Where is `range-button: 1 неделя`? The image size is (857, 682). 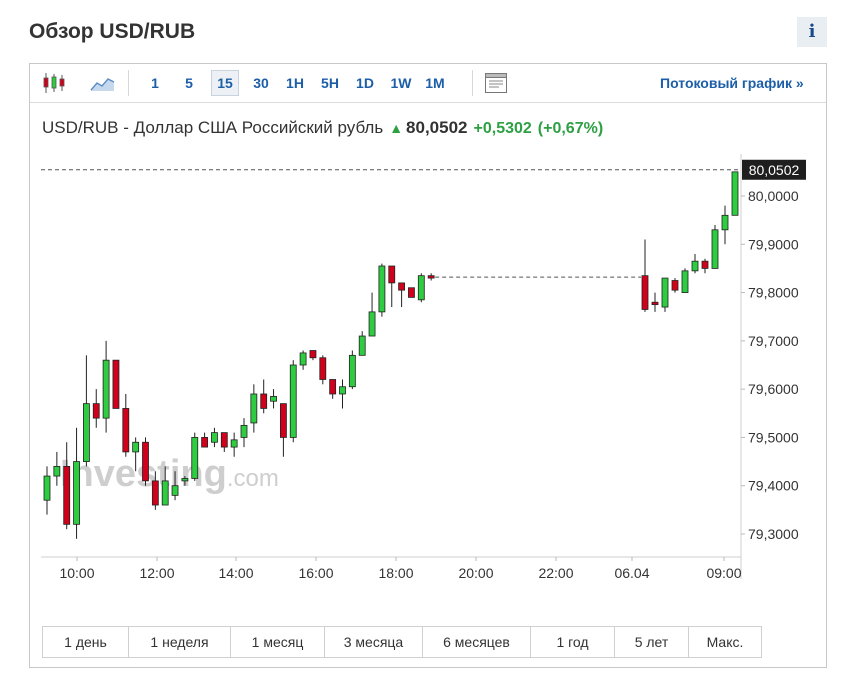
range-button: 1 неделя is located at coordinates (180, 642).